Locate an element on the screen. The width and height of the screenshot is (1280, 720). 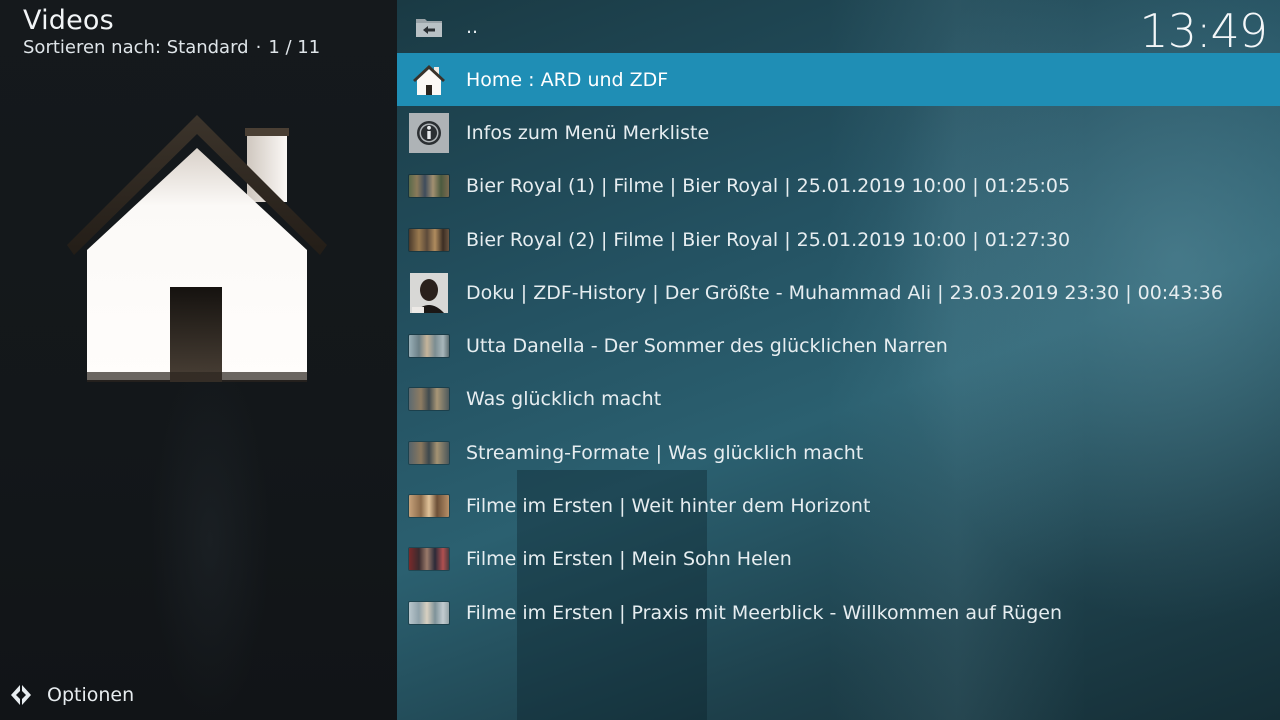
info-icon is located at coordinates (429, 132).